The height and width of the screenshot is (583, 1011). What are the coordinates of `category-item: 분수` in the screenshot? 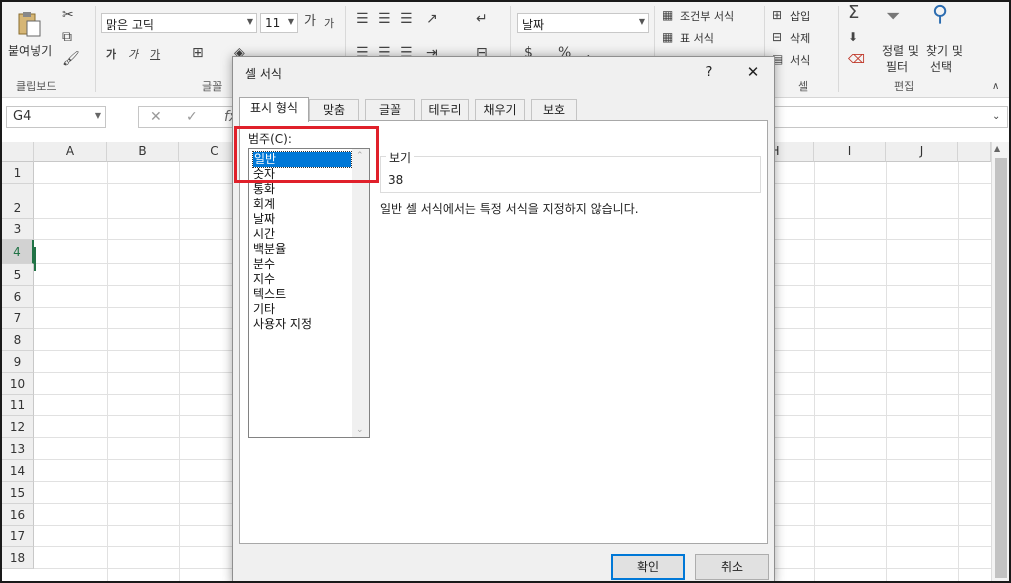 It's located at (264, 264).